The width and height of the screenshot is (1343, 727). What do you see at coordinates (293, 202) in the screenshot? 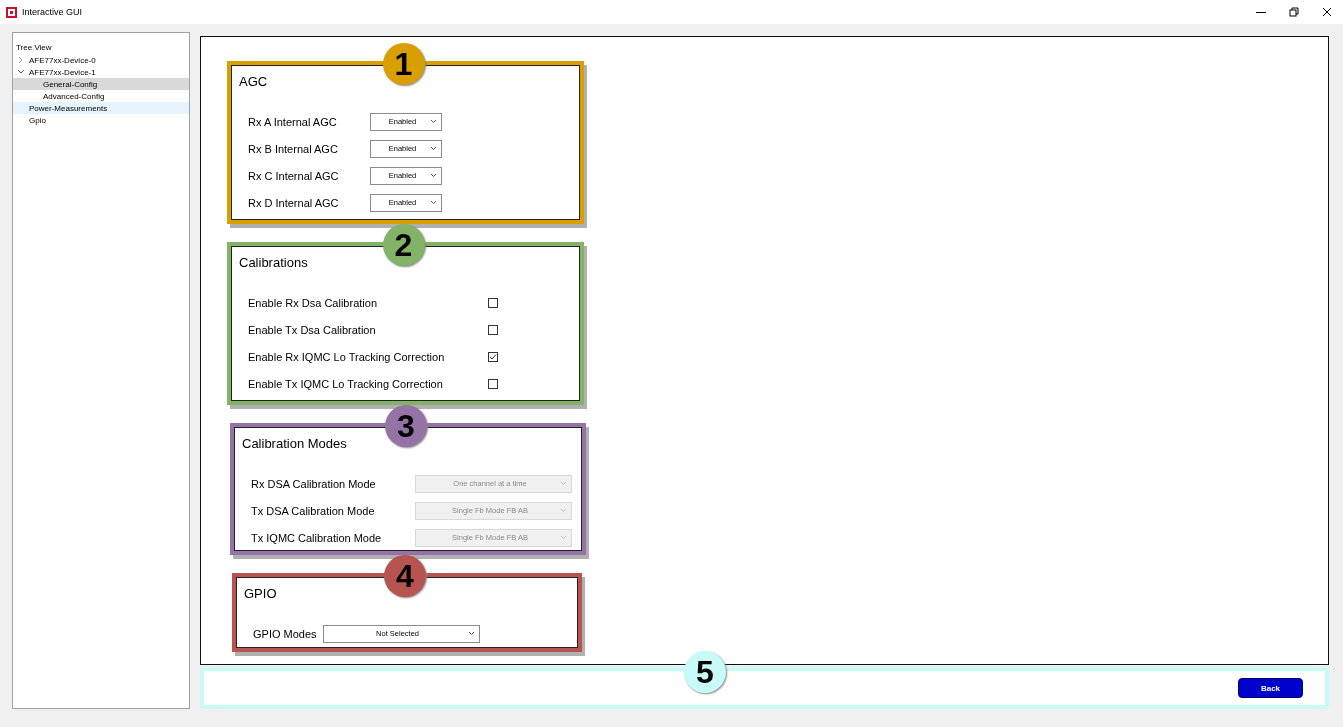
I see `field-label: Rx D Internal AGC` at bounding box center [293, 202].